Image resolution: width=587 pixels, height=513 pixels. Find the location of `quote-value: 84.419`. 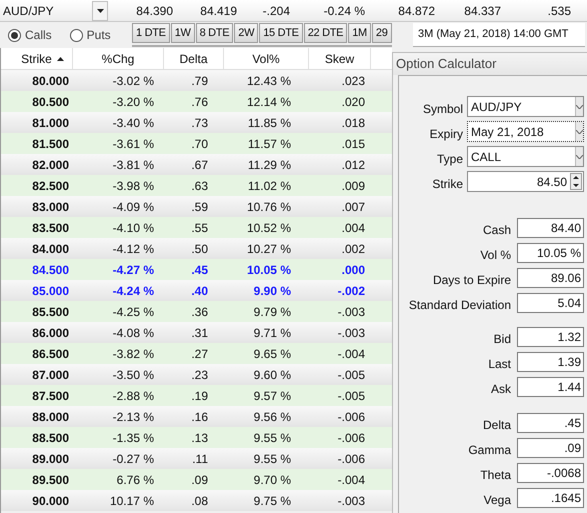

quote-value: 84.419 is located at coordinates (218, 11).